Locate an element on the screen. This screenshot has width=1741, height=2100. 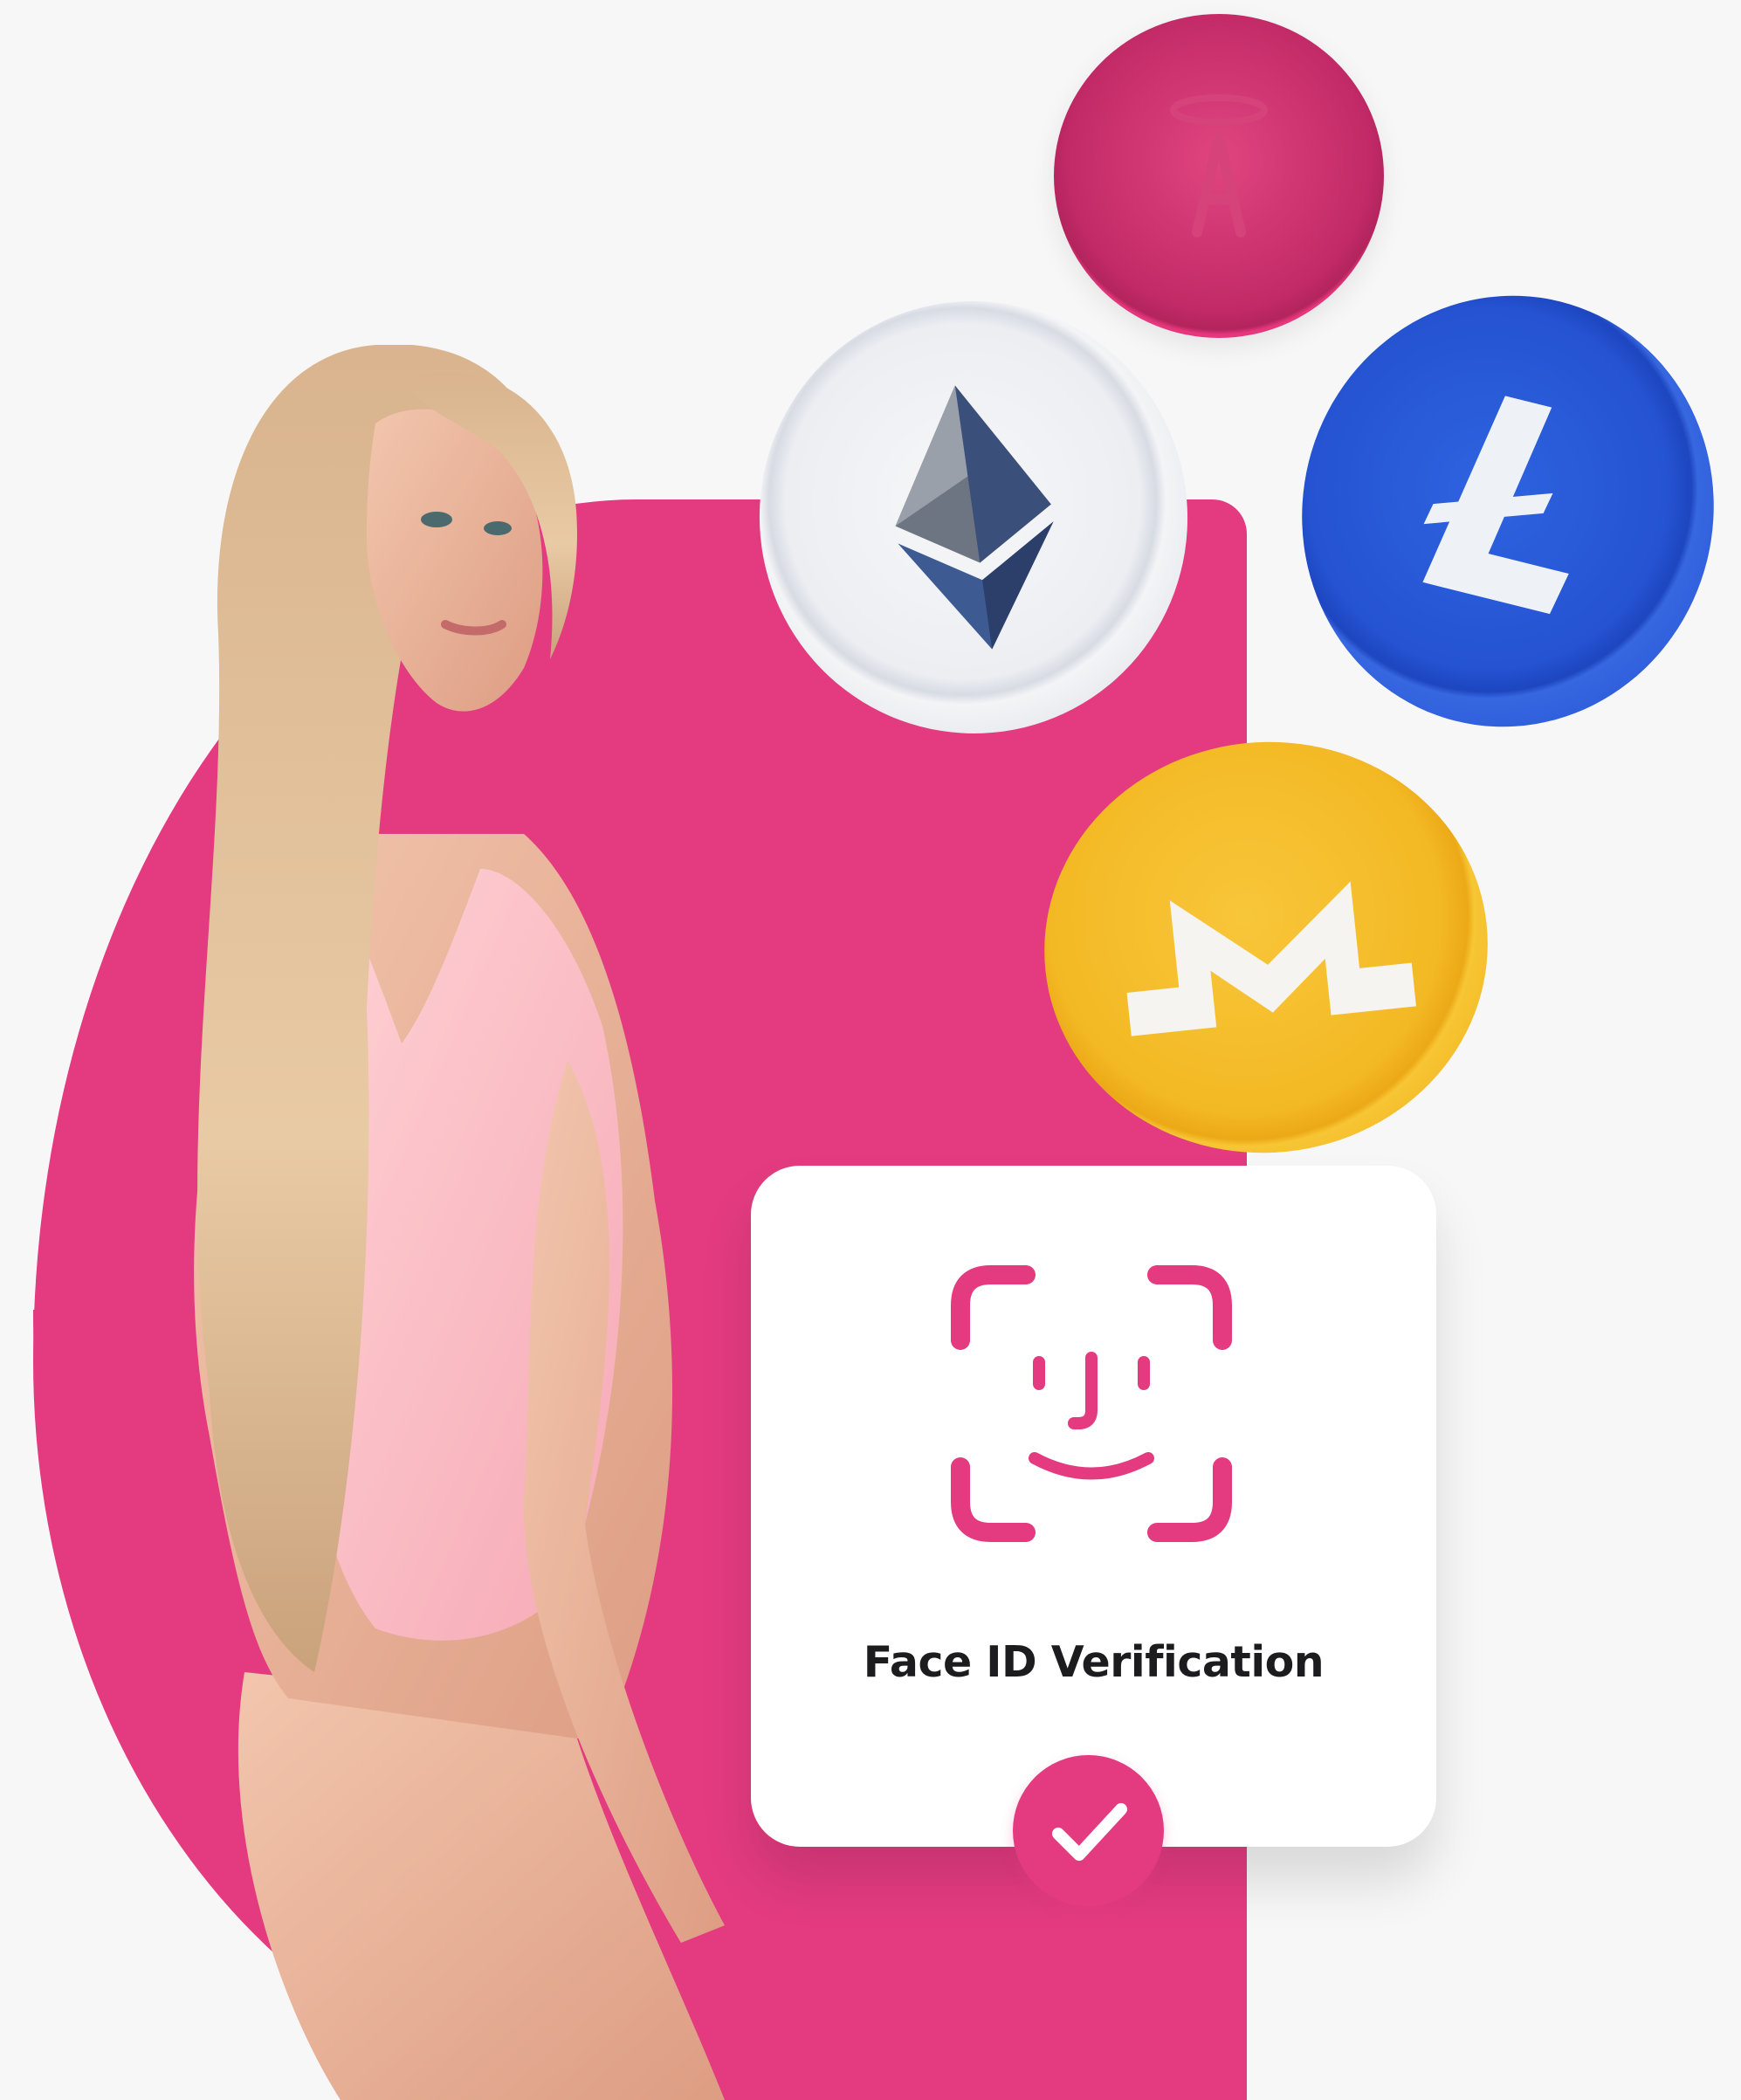
ethereum-coin-icon is located at coordinates (973, 517).